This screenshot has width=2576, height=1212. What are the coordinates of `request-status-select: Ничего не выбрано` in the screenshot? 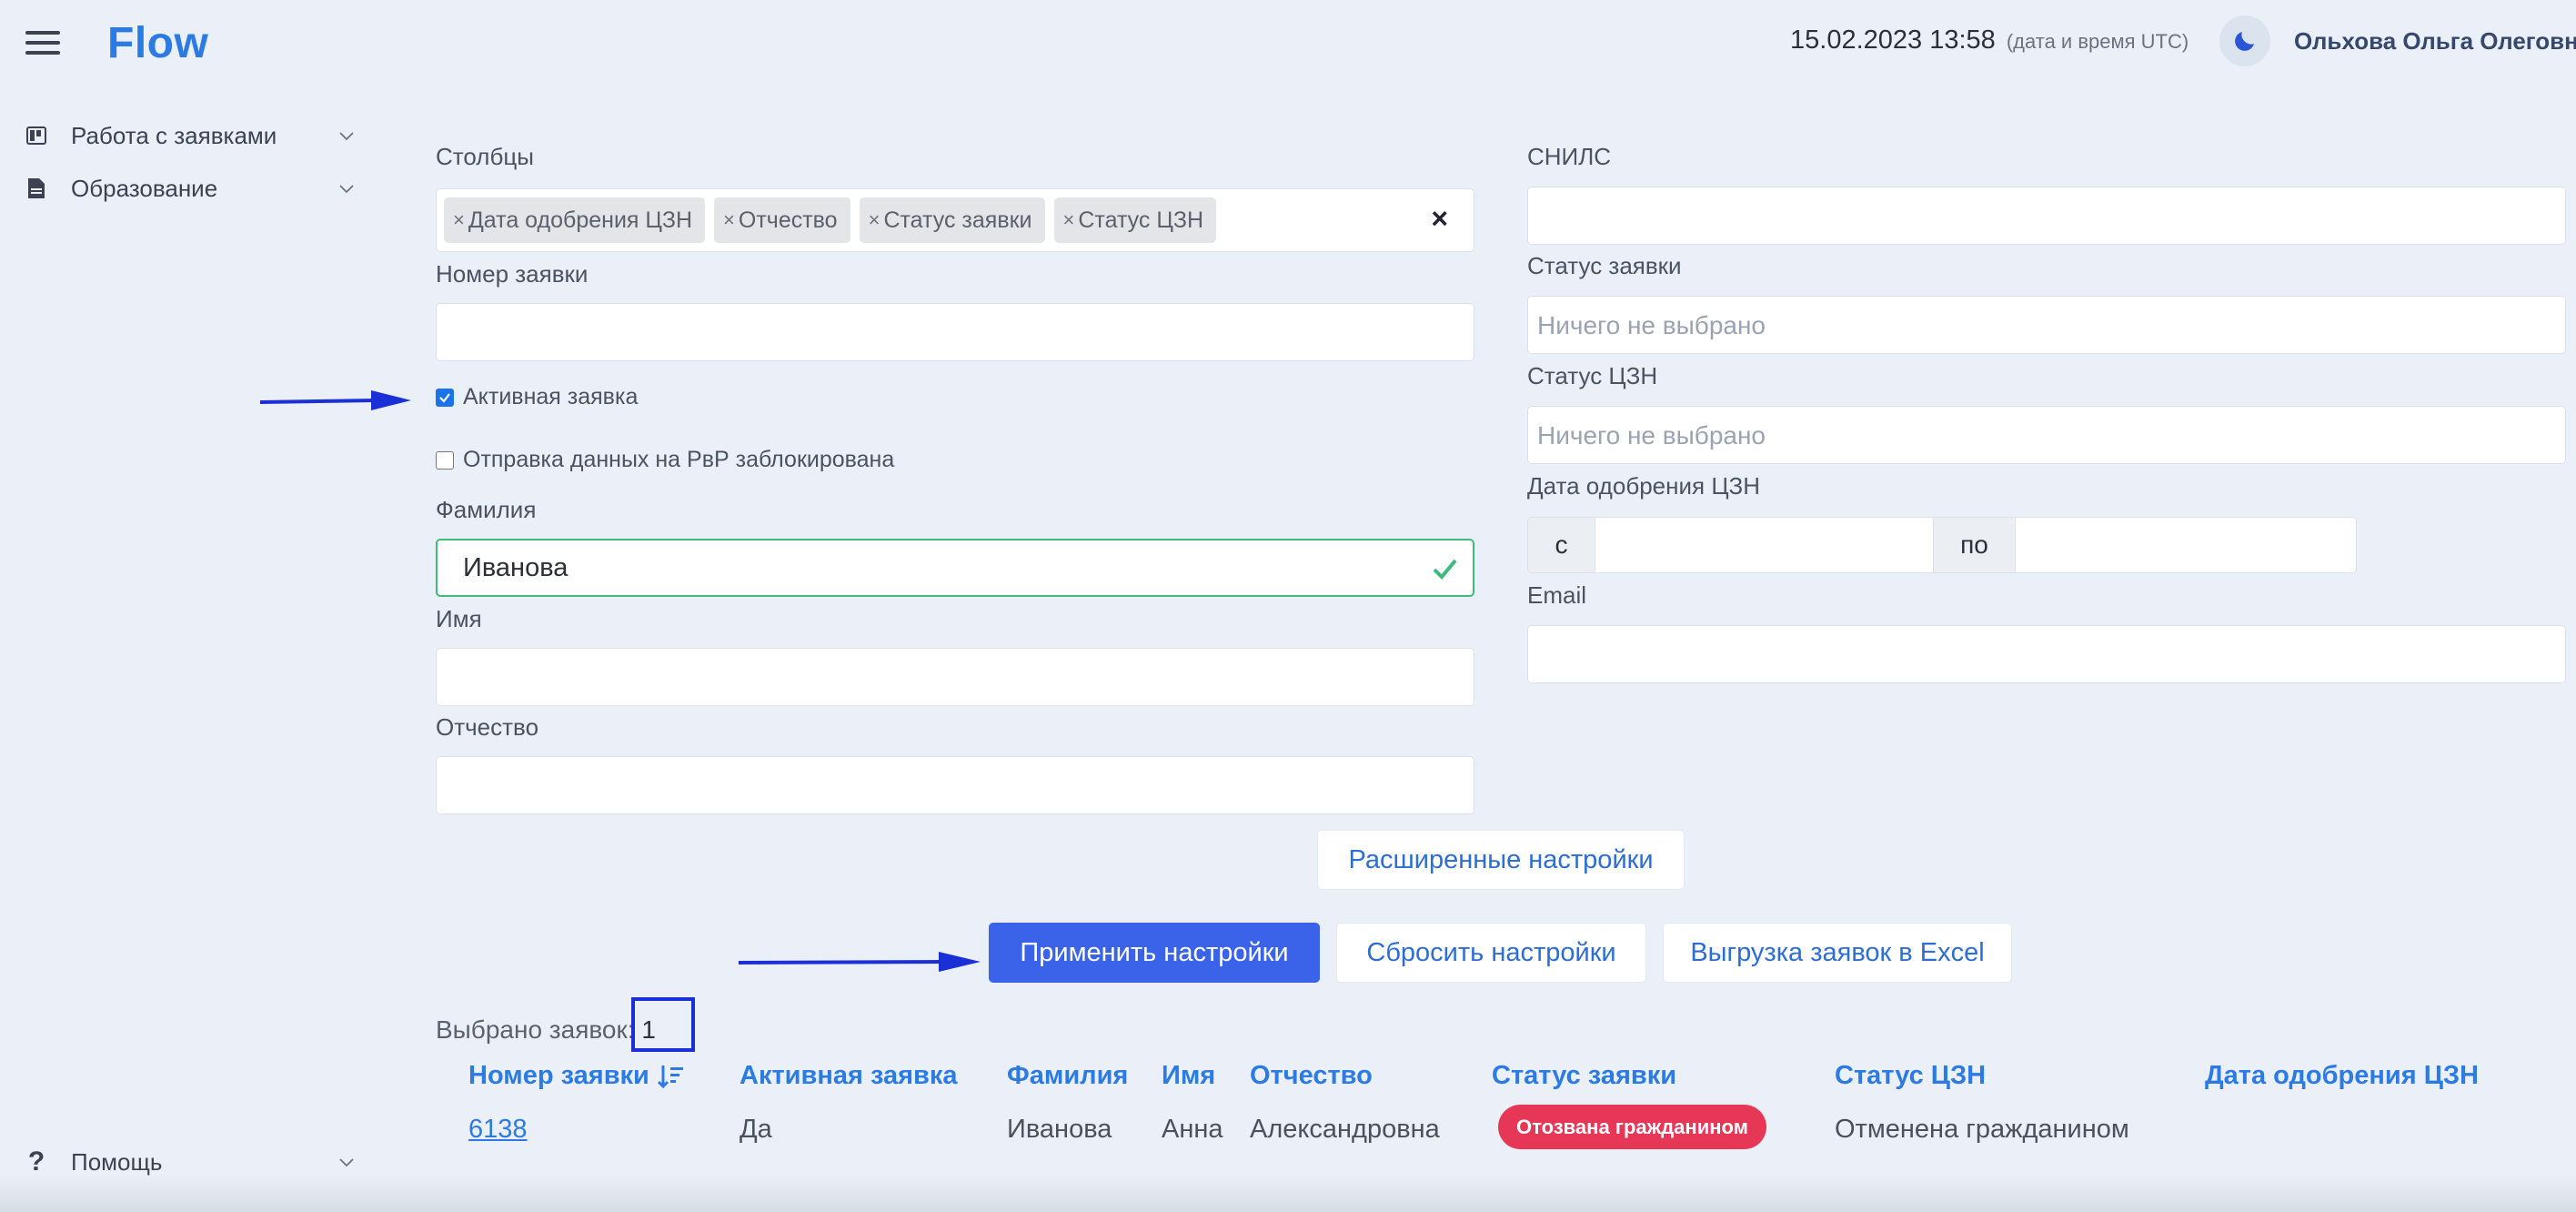 It's located at (2046, 325).